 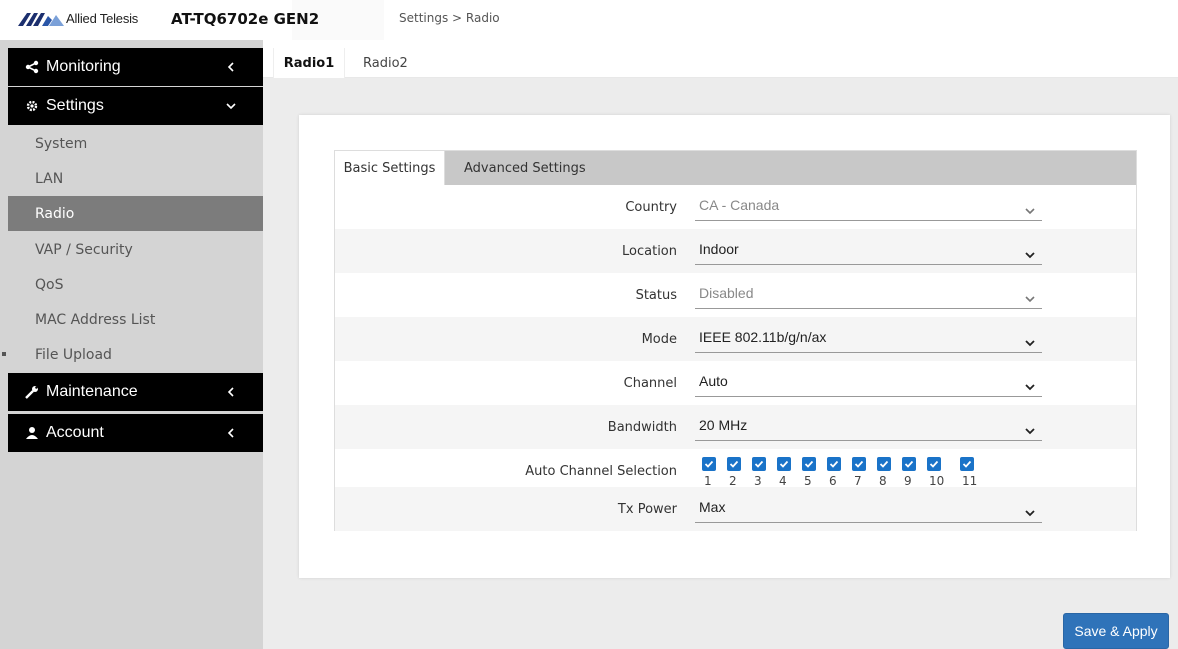 What do you see at coordinates (102, 18) in the screenshot?
I see `brand-name: Allied Telesis` at bounding box center [102, 18].